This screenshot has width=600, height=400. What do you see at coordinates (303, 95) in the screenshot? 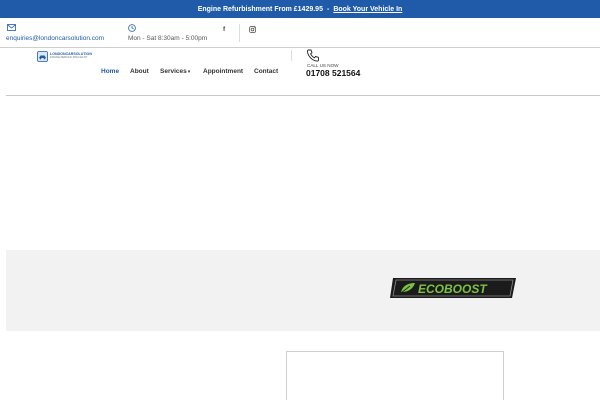
I see `section-divider` at bounding box center [303, 95].